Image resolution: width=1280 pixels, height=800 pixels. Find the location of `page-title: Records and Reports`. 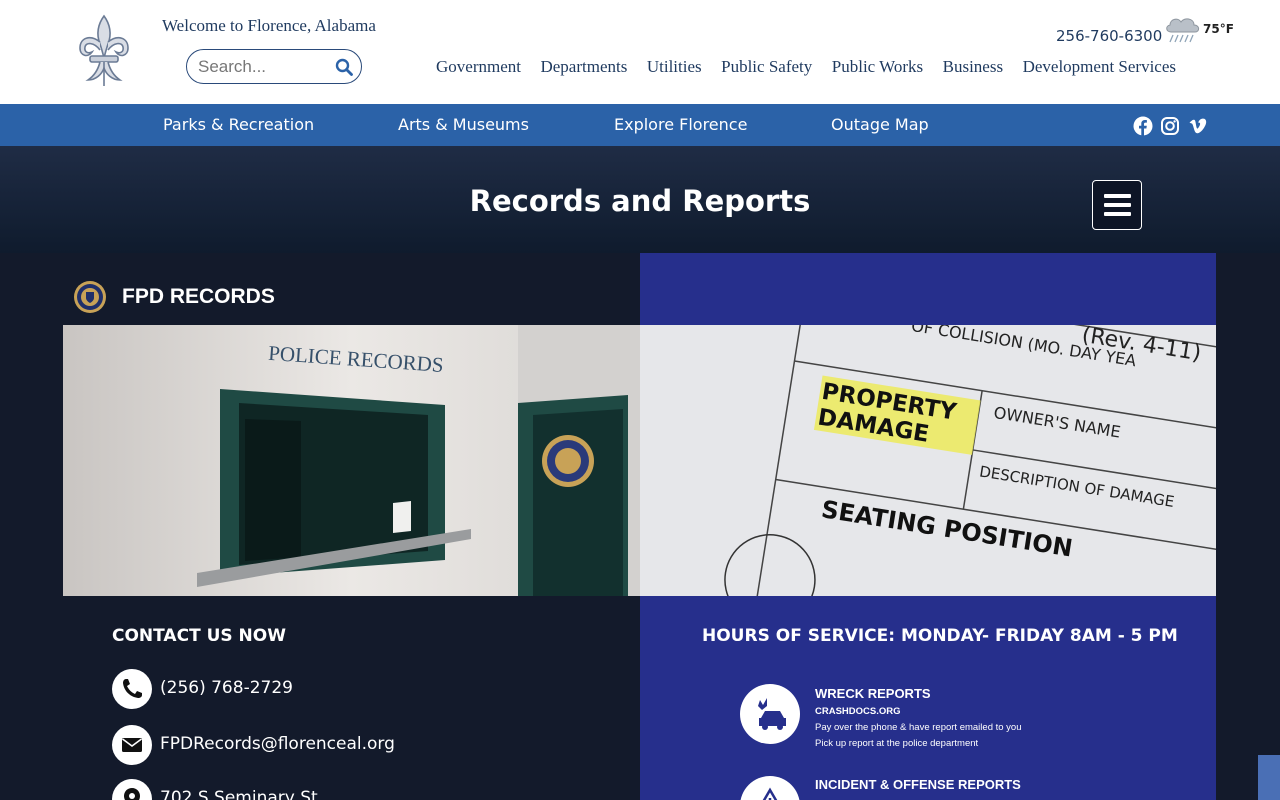

page-title: Records and Reports is located at coordinates (640, 201).